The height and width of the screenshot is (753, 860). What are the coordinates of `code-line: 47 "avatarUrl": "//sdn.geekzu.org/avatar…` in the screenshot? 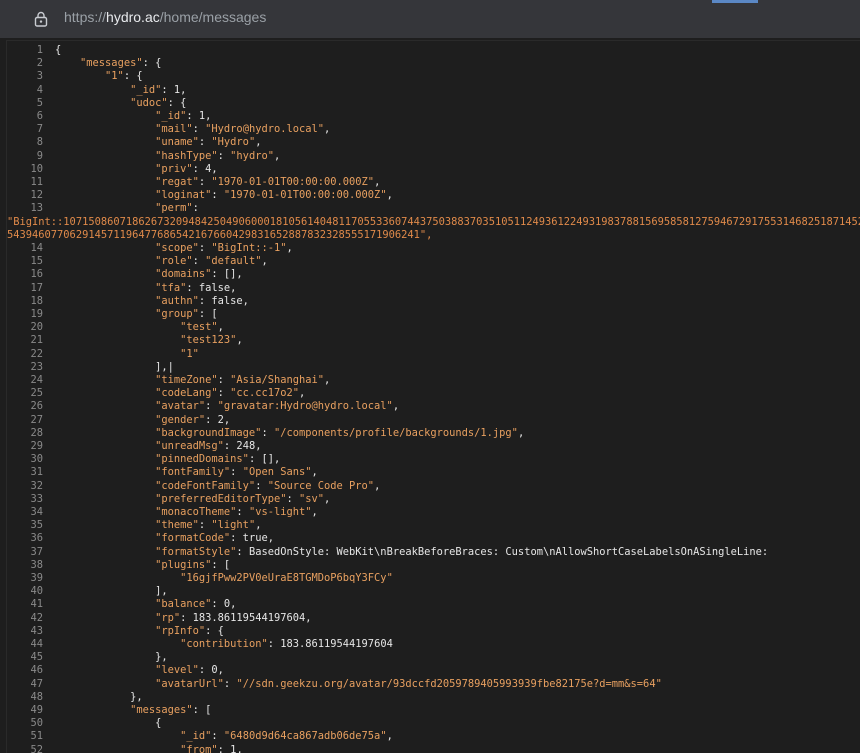 It's located at (433, 684).